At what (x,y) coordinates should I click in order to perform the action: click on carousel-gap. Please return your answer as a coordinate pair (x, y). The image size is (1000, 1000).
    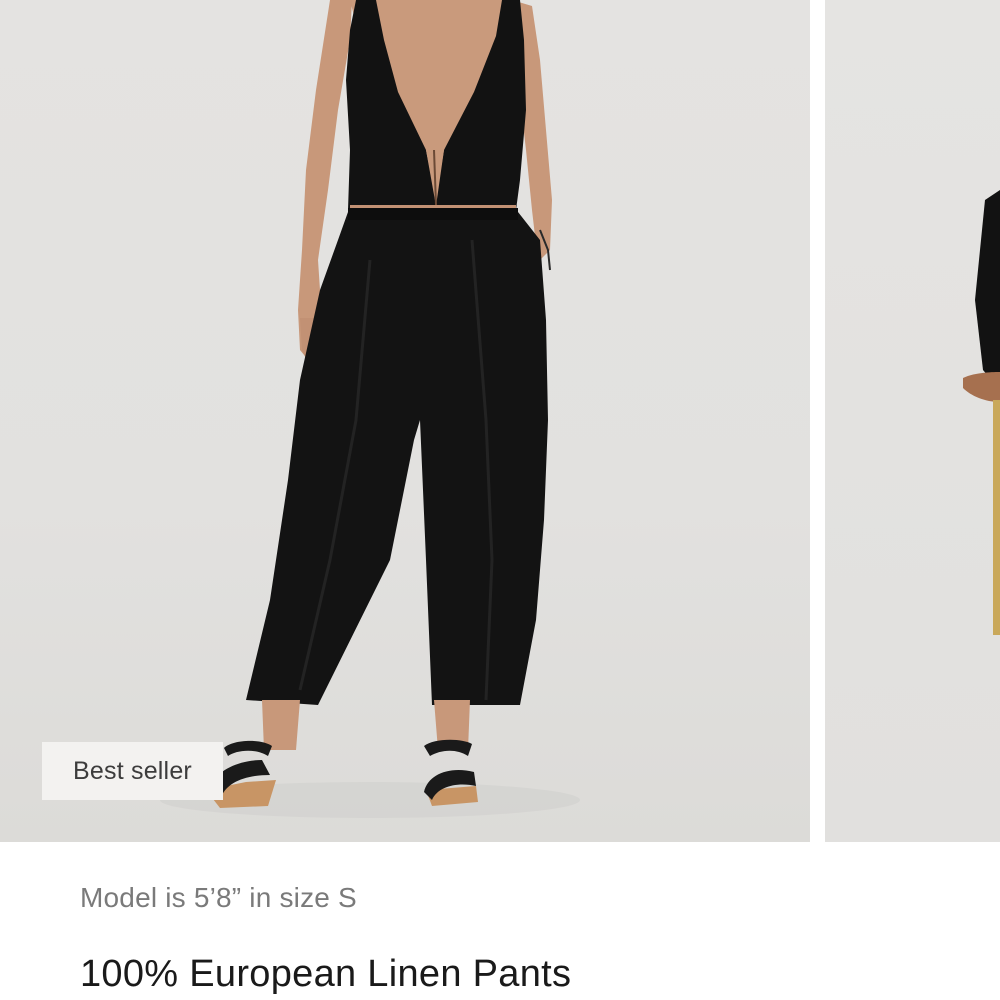
    Looking at the image, I should click on (817, 421).